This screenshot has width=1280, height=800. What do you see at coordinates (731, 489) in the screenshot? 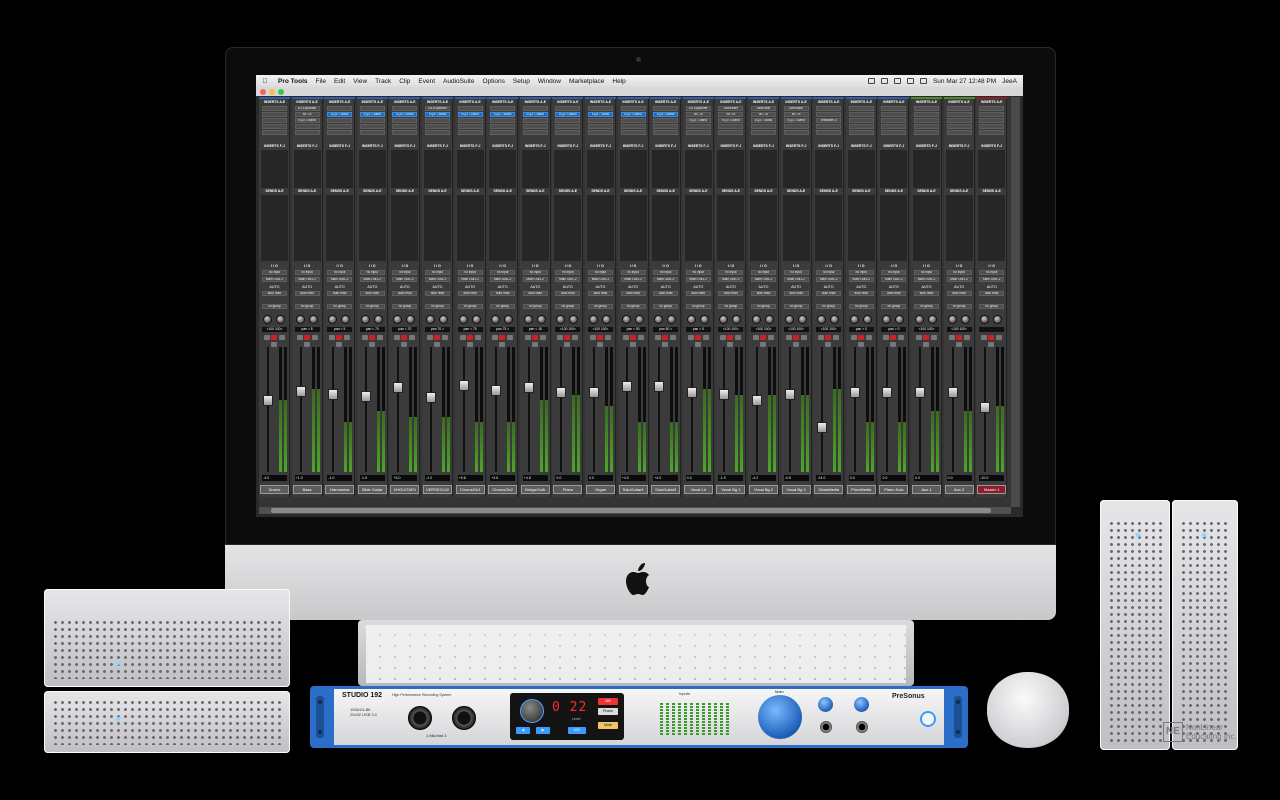
I see `track-name: Vocal Bg 1` at bounding box center [731, 489].